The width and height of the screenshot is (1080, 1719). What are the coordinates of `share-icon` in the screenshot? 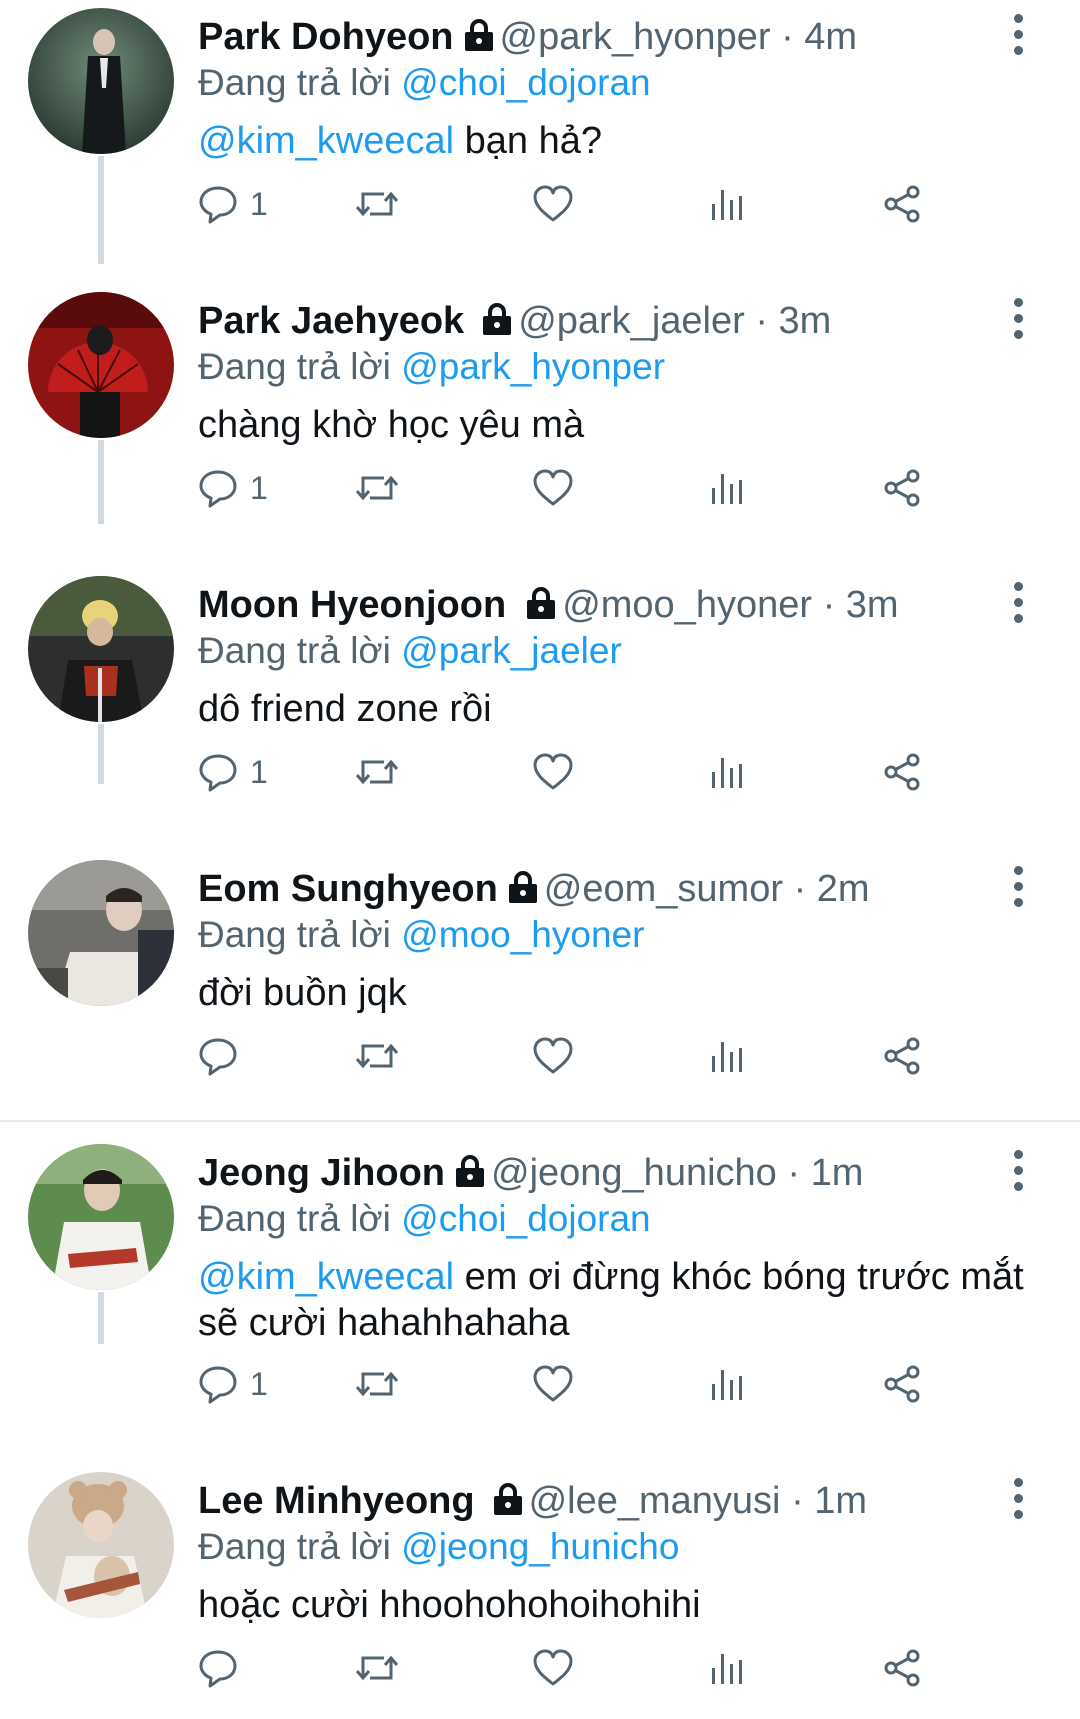 It's located at (902, 1056).